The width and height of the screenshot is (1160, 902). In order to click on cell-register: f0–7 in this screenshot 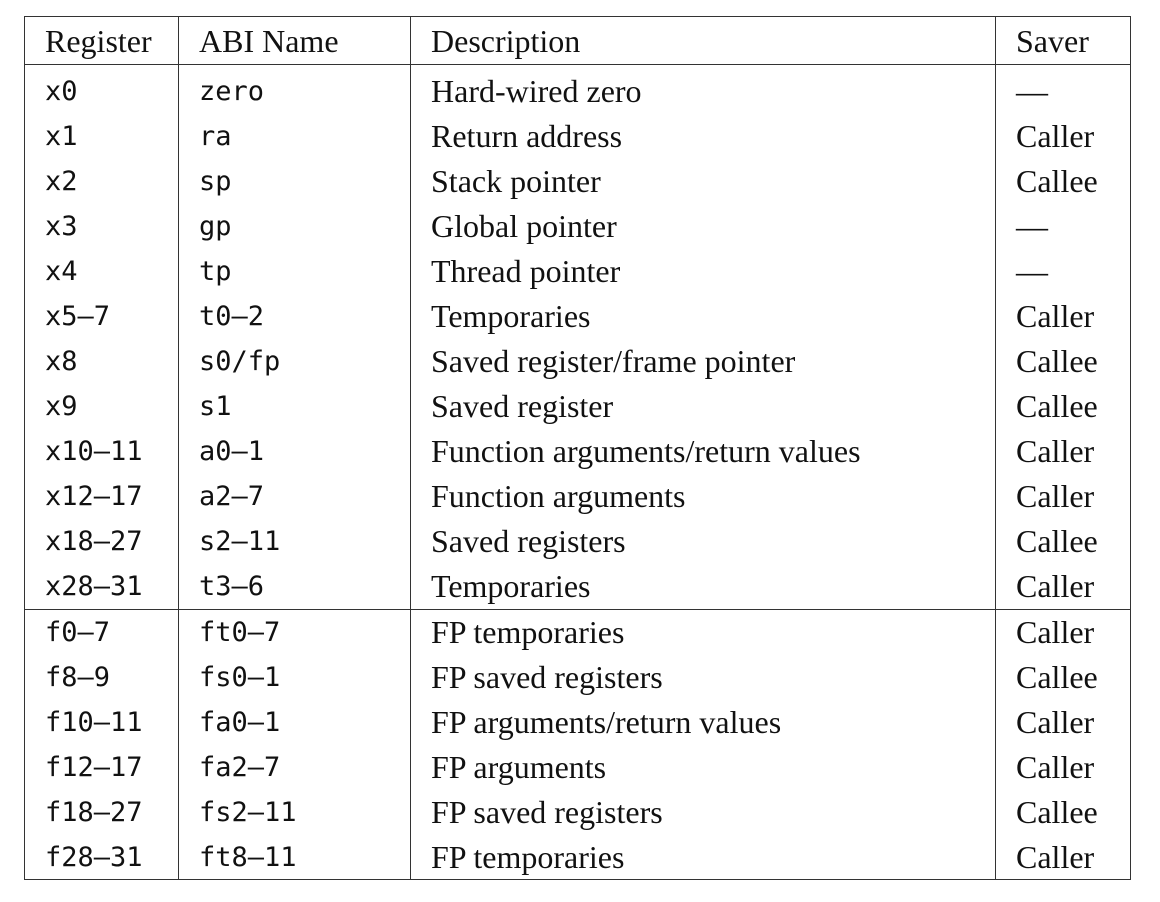, I will do `click(101, 632)`.